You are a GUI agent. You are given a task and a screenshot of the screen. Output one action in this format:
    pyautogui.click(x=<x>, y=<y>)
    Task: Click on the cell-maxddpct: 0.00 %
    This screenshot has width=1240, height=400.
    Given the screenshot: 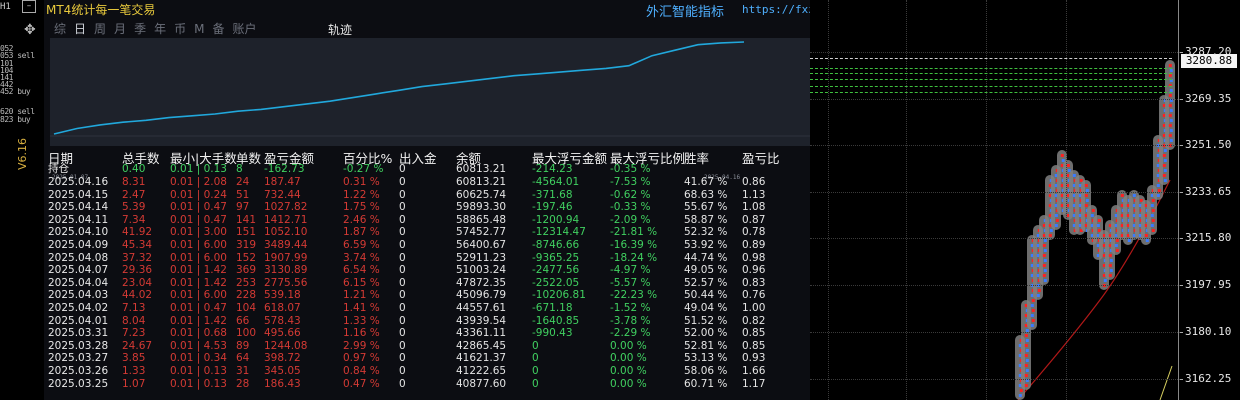 What is the action you would take?
    pyautogui.click(x=628, y=345)
    